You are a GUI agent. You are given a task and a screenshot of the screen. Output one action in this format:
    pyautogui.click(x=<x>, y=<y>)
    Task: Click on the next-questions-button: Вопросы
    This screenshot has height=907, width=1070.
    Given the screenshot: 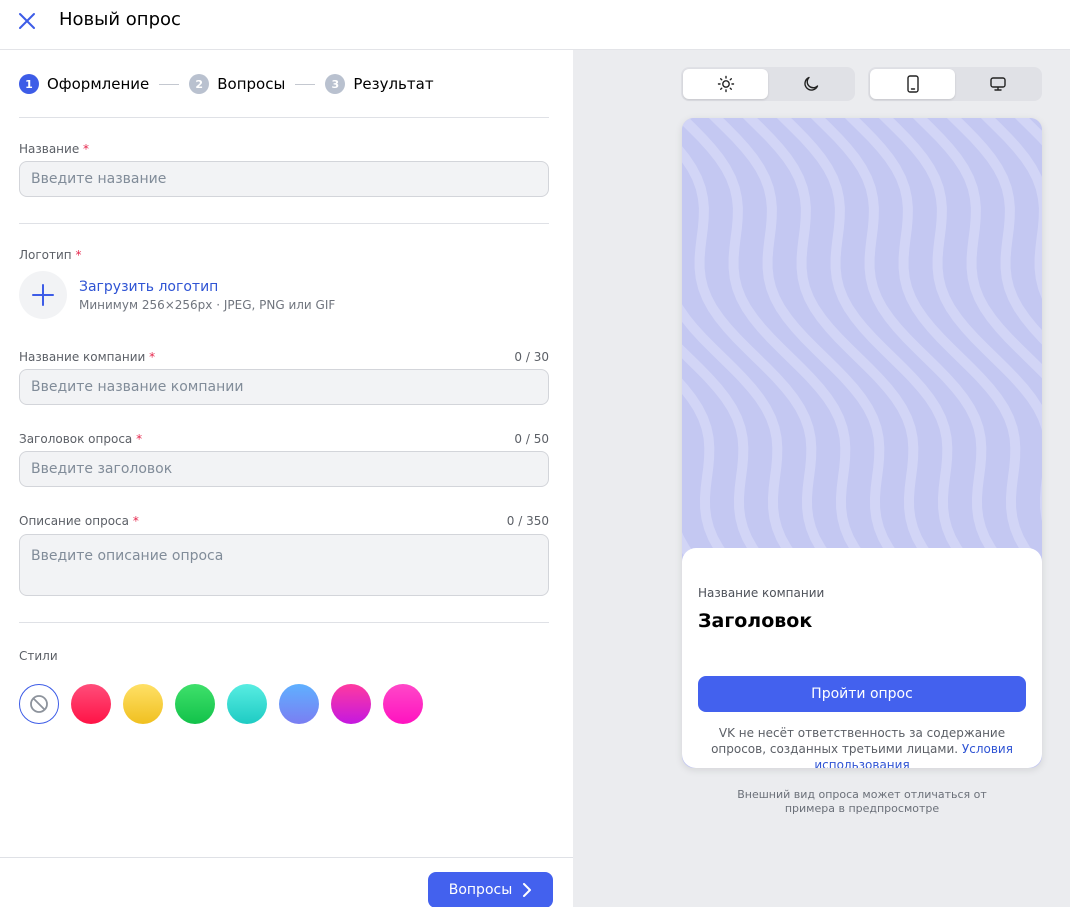 What is the action you would take?
    pyautogui.click(x=490, y=889)
    